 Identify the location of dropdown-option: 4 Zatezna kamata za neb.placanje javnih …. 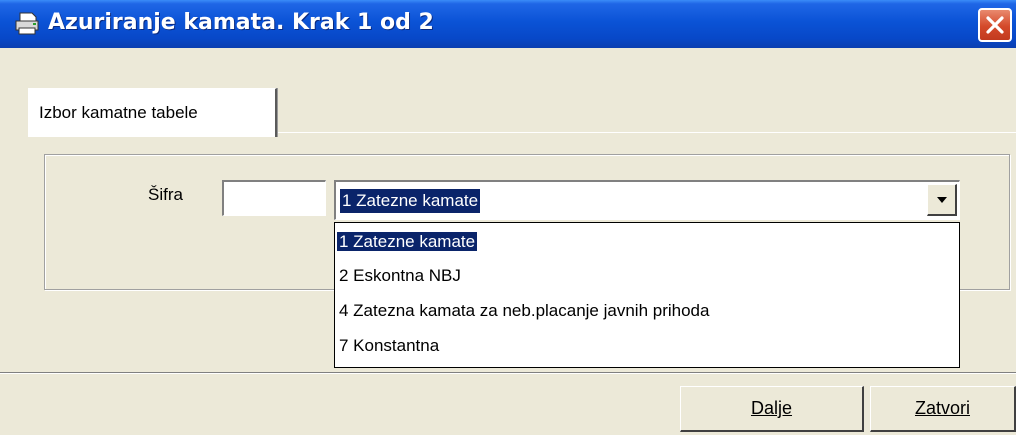
(524, 311).